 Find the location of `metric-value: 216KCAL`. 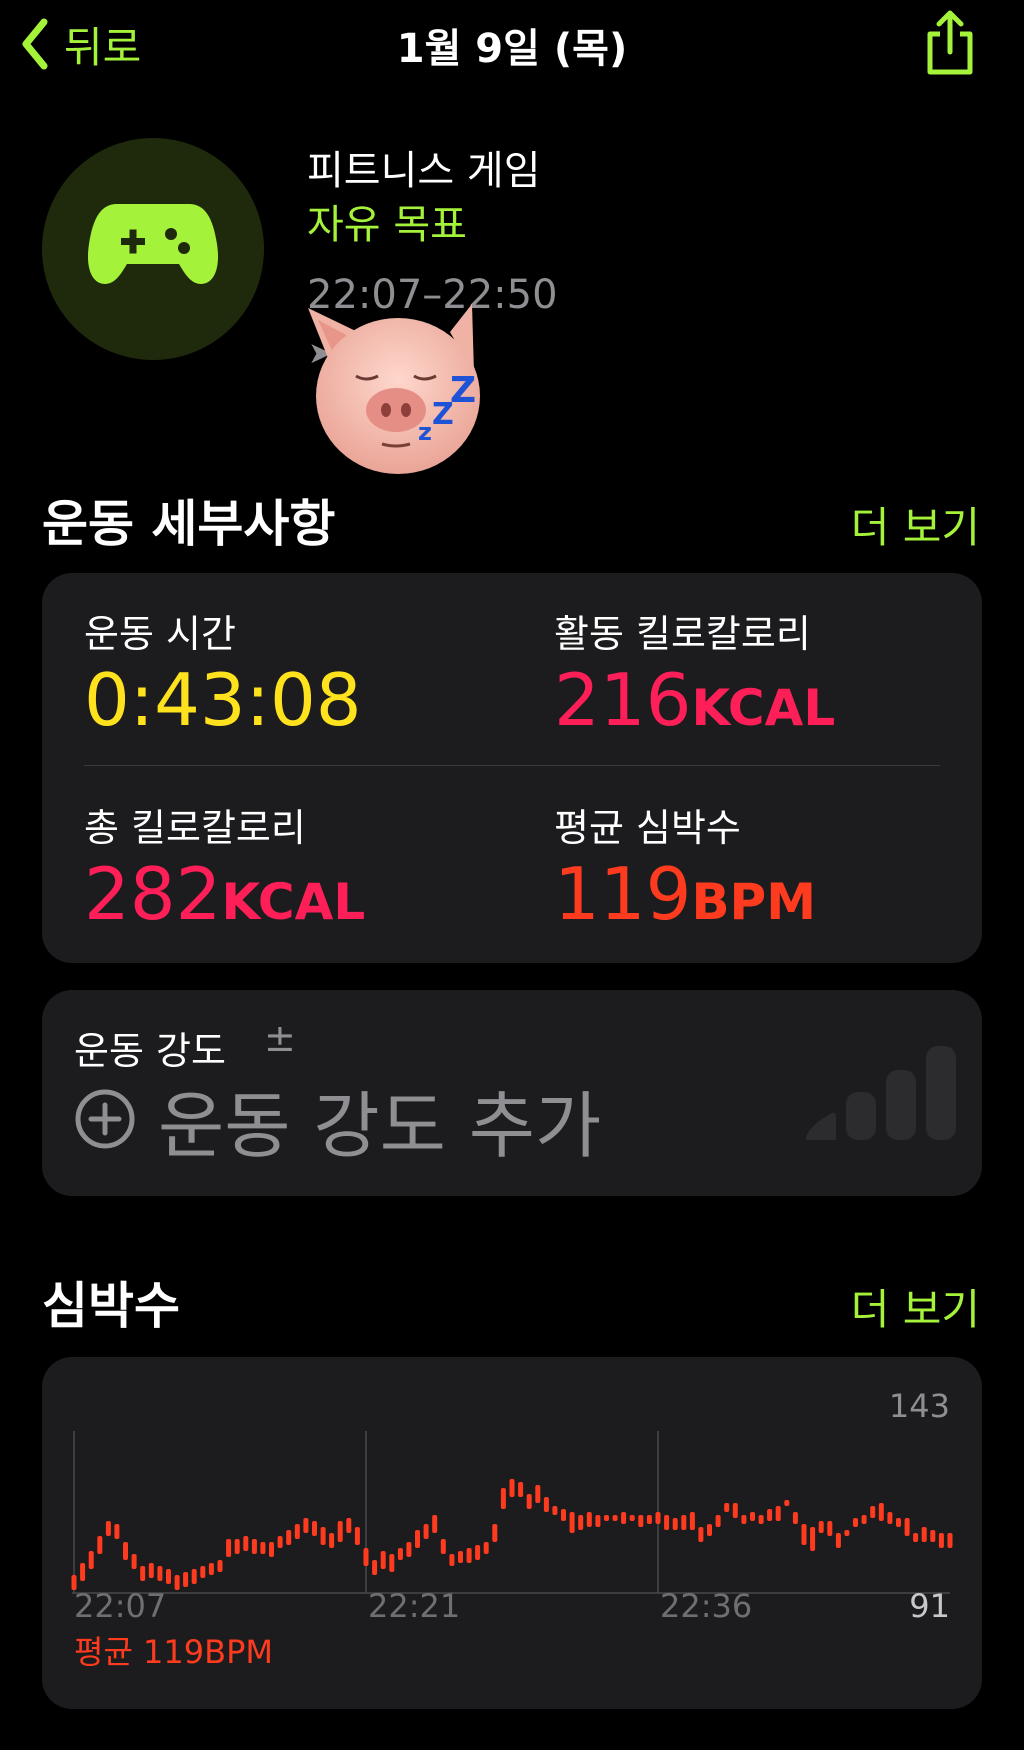

metric-value: 216KCAL is located at coordinates (695, 700).